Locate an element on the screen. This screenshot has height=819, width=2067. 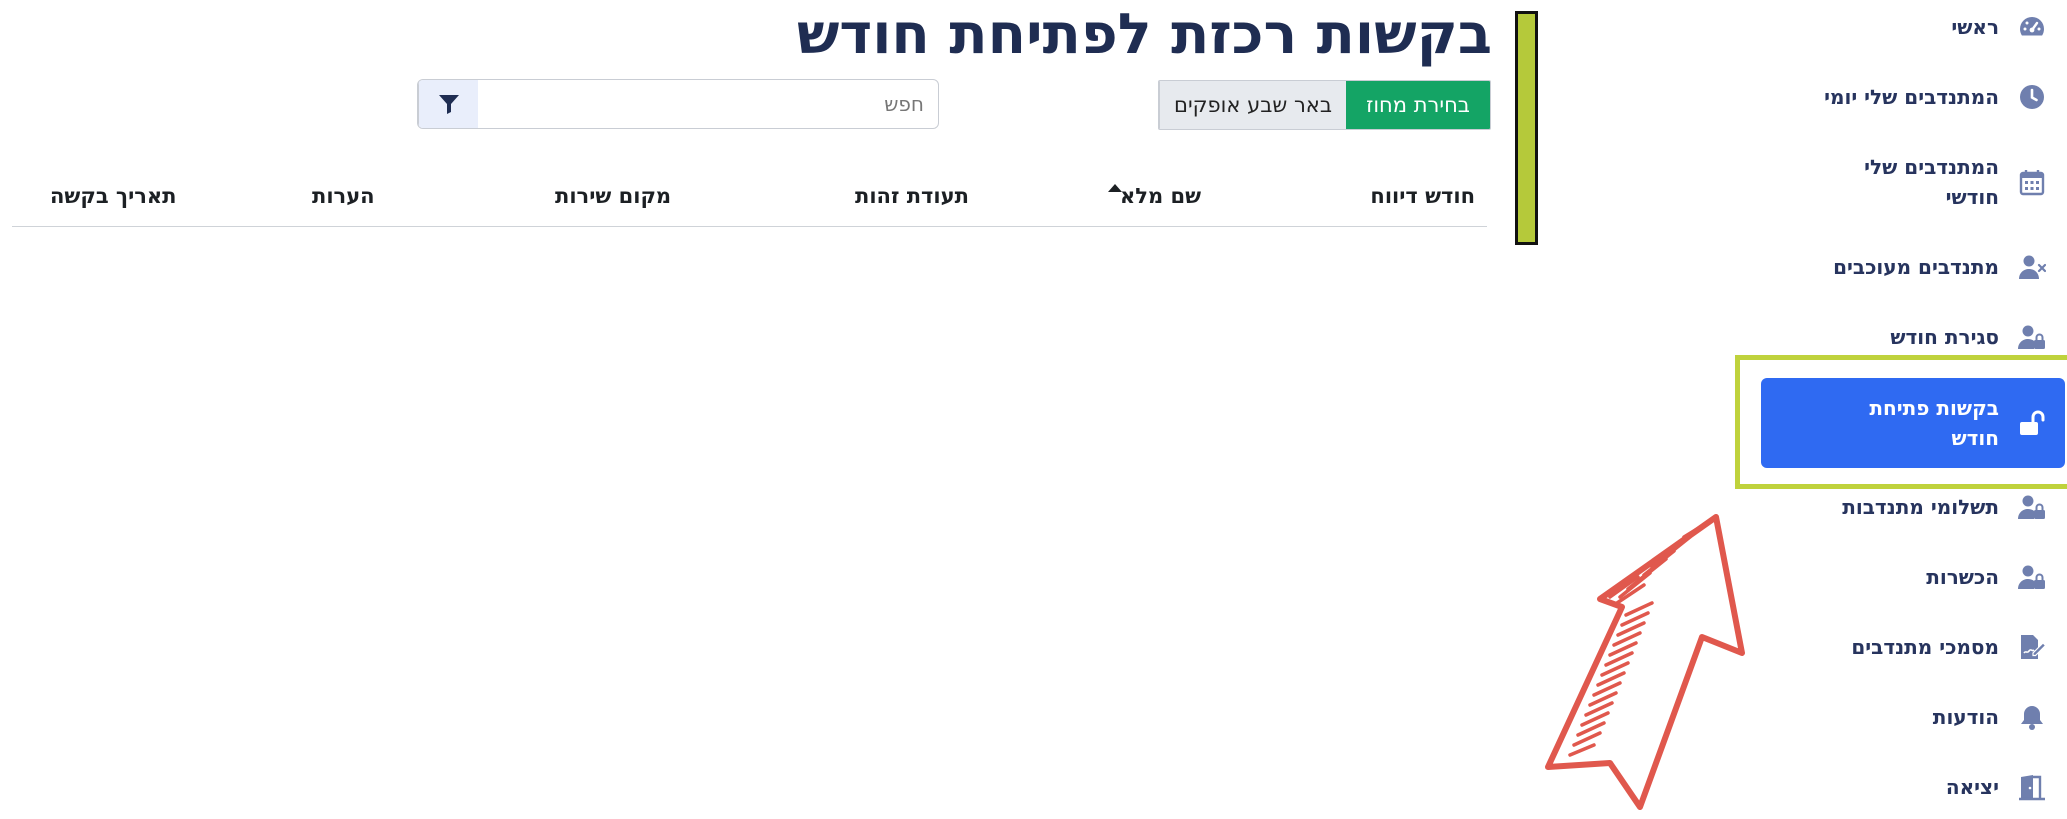
sidebar-item-label: יציאה is located at coordinates (1972, 787).